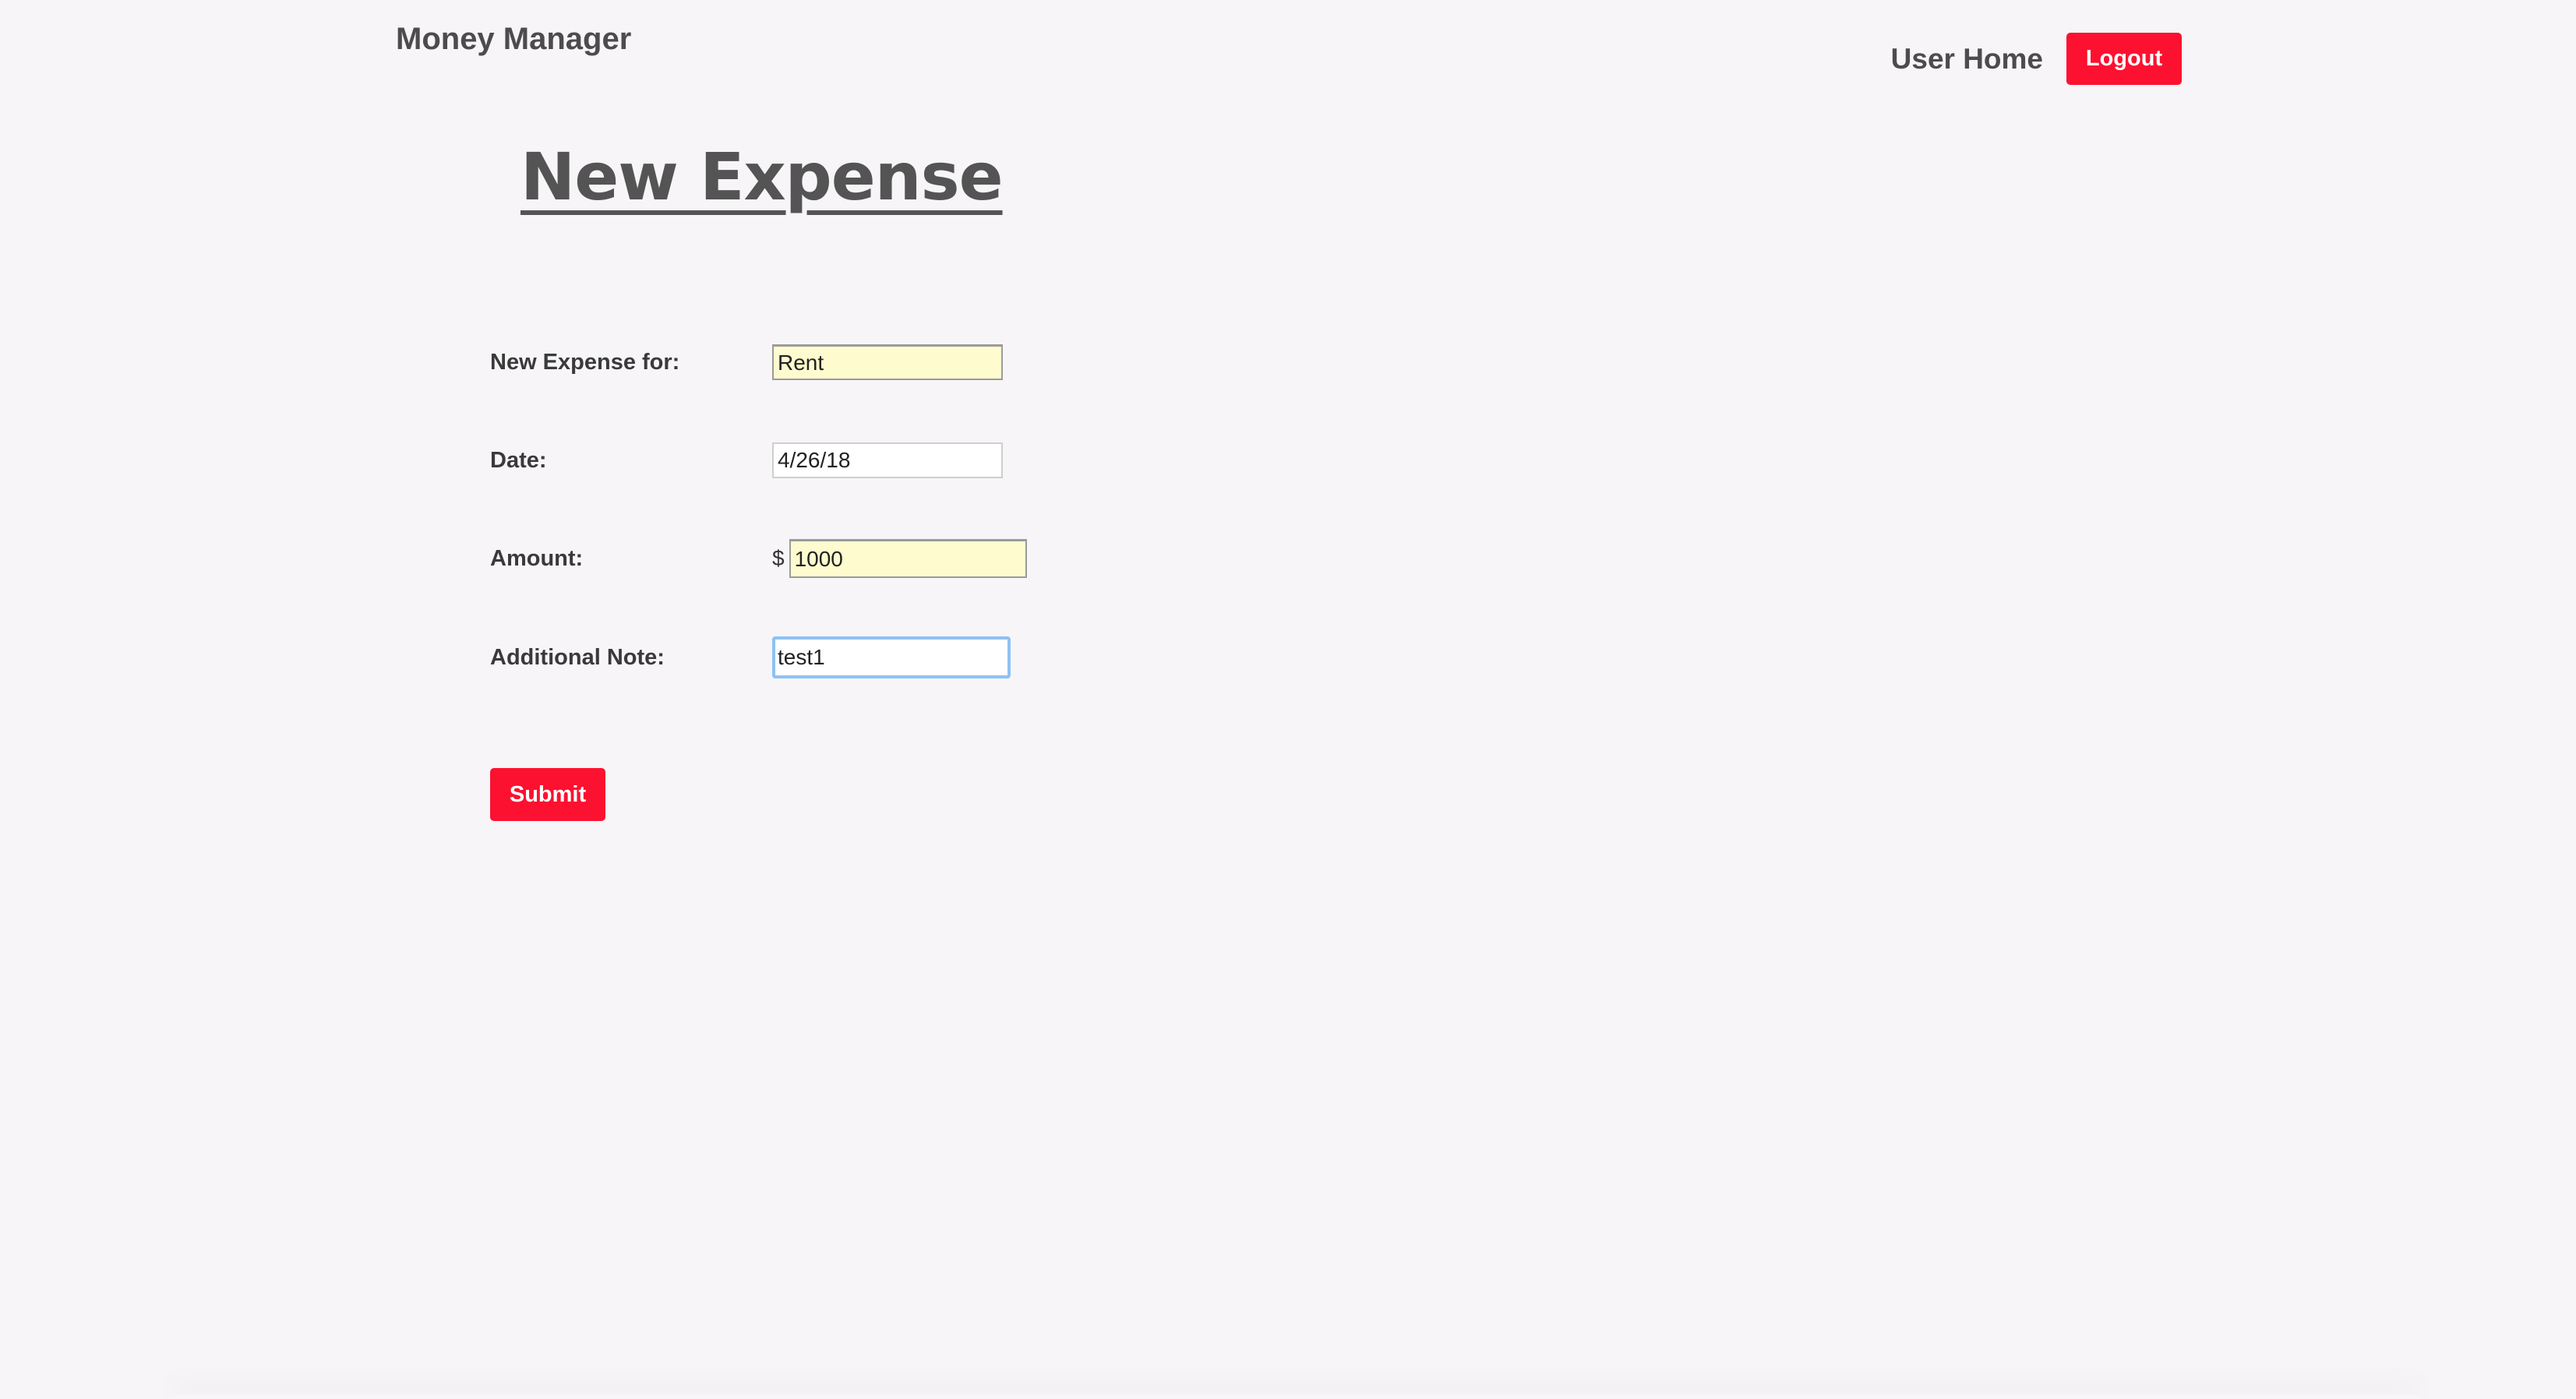  I want to click on date-input, so click(887, 460).